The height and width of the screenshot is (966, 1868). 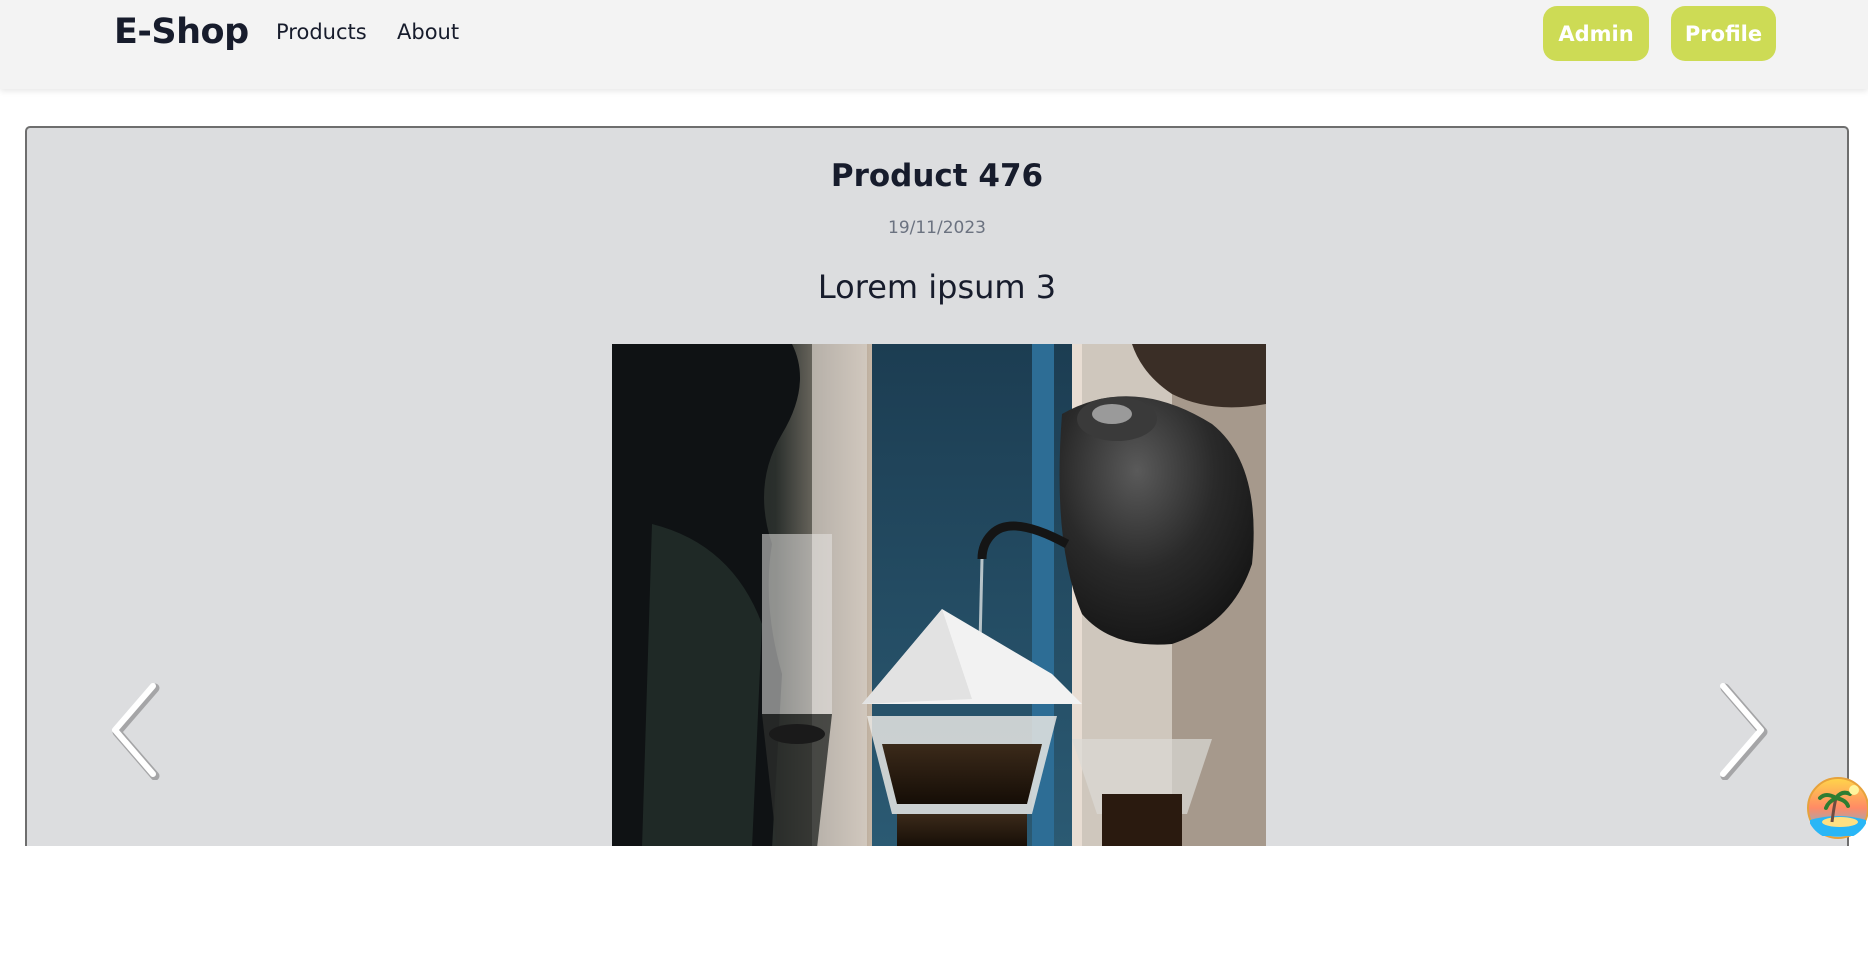 I want to click on profile-button: Profile, so click(x=1723, y=33).